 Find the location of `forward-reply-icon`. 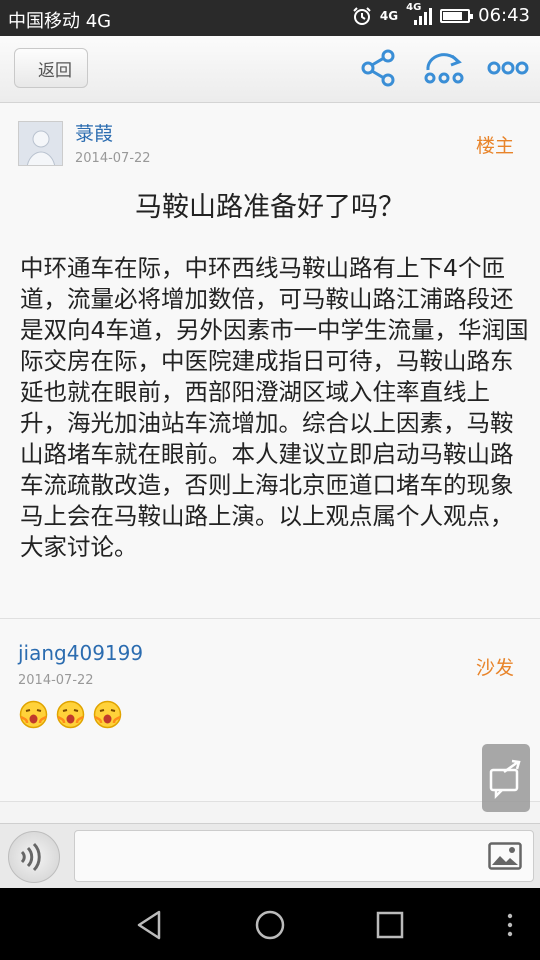

forward-reply-icon is located at coordinates (444, 68).